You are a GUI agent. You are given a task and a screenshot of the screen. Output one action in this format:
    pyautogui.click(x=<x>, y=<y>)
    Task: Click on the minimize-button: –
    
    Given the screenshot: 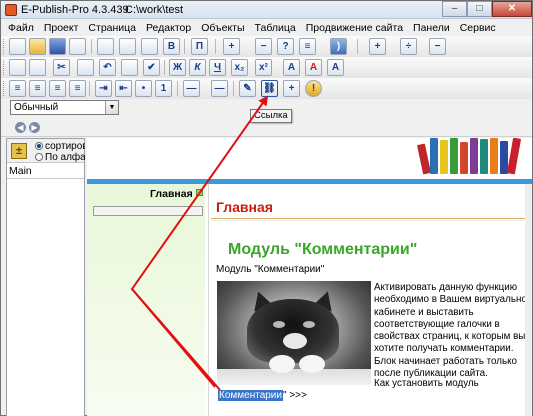 What is the action you would take?
    pyautogui.click(x=454, y=9)
    